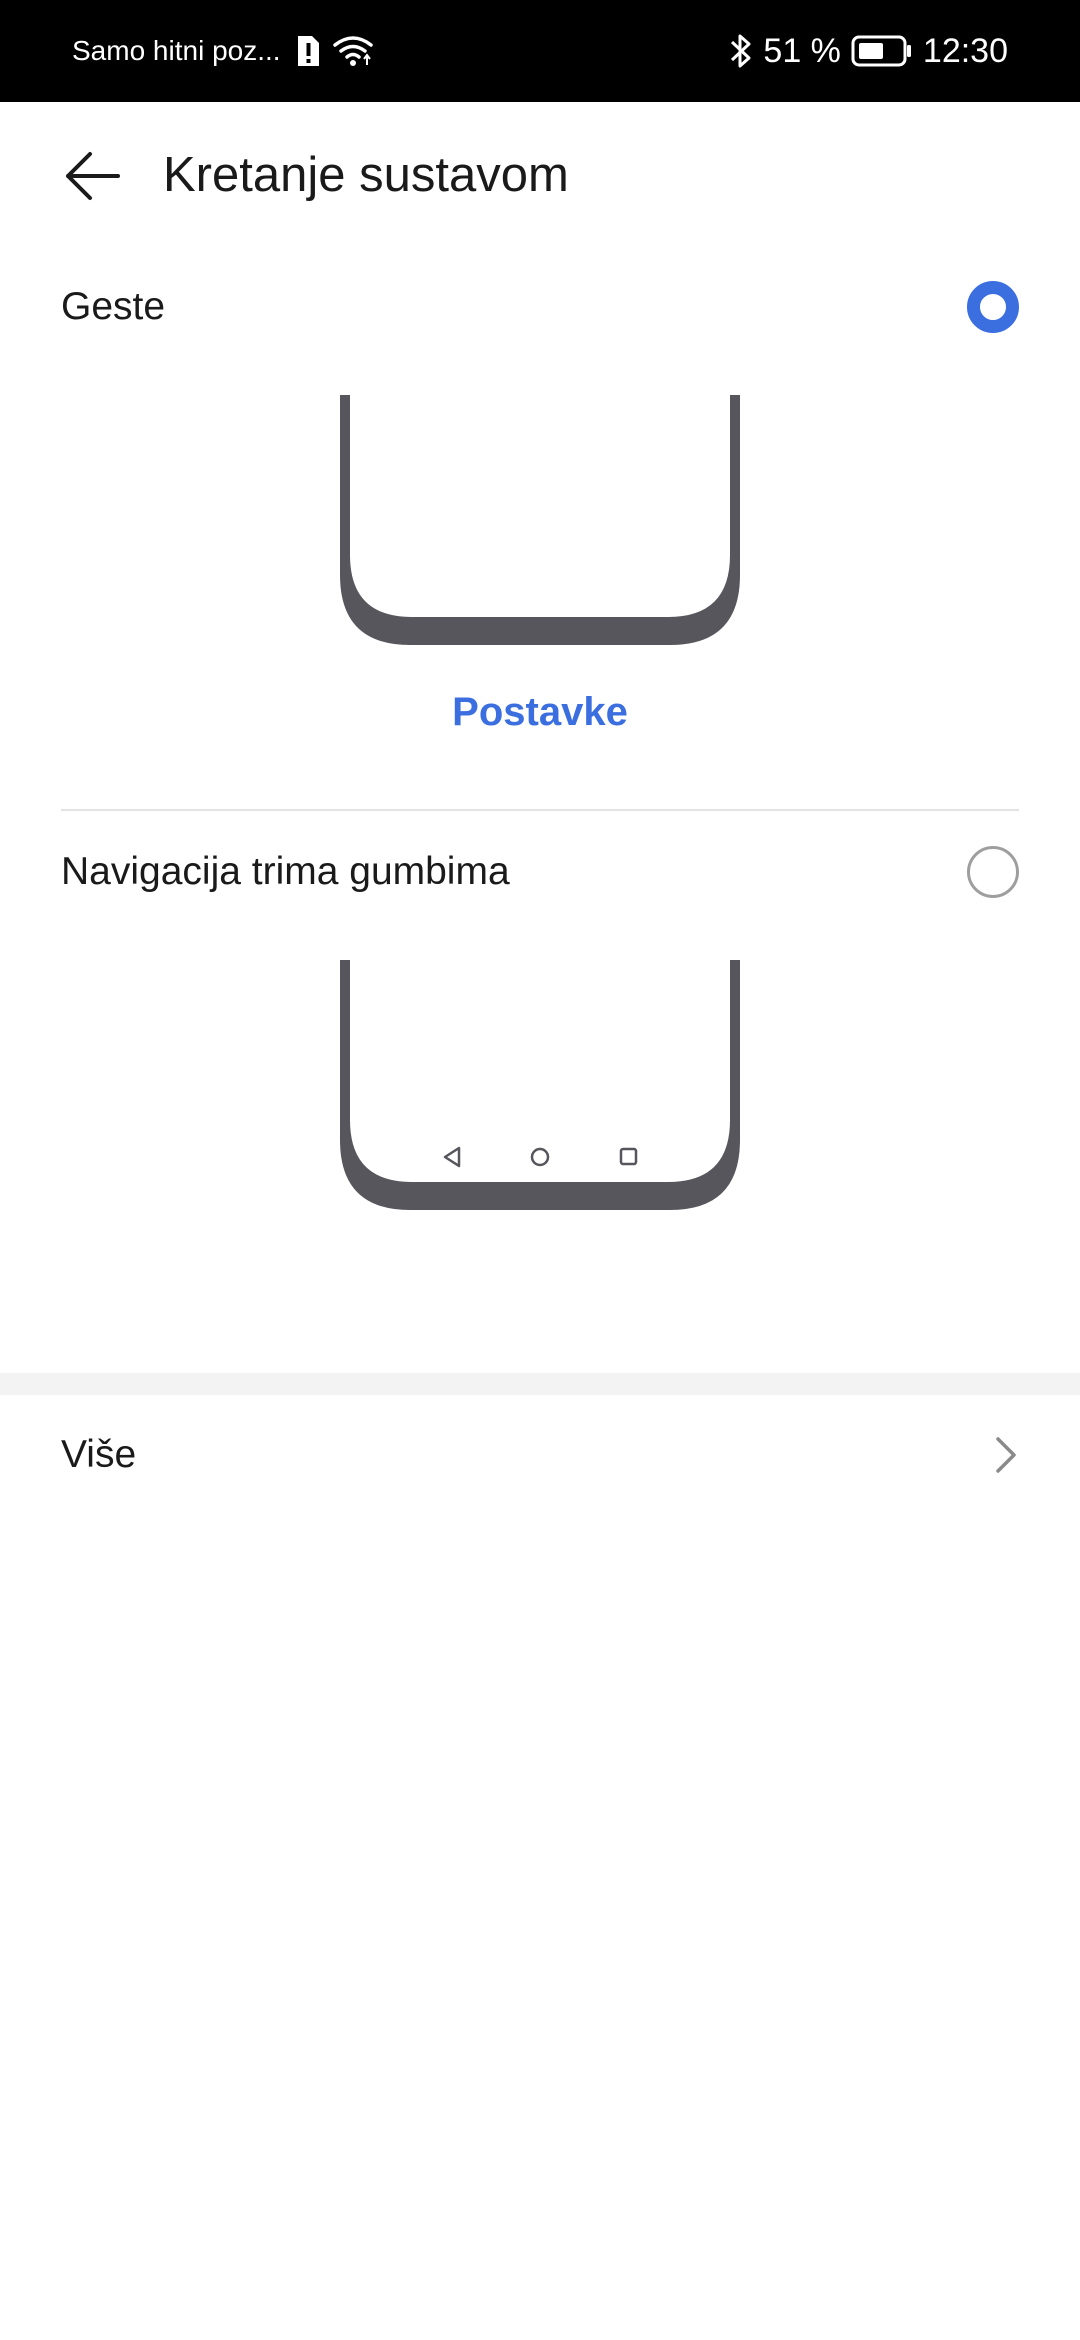 This screenshot has width=1080, height=2340. Describe the element at coordinates (540, 712) in the screenshot. I see `gestures-settings-link: Postavke` at that location.